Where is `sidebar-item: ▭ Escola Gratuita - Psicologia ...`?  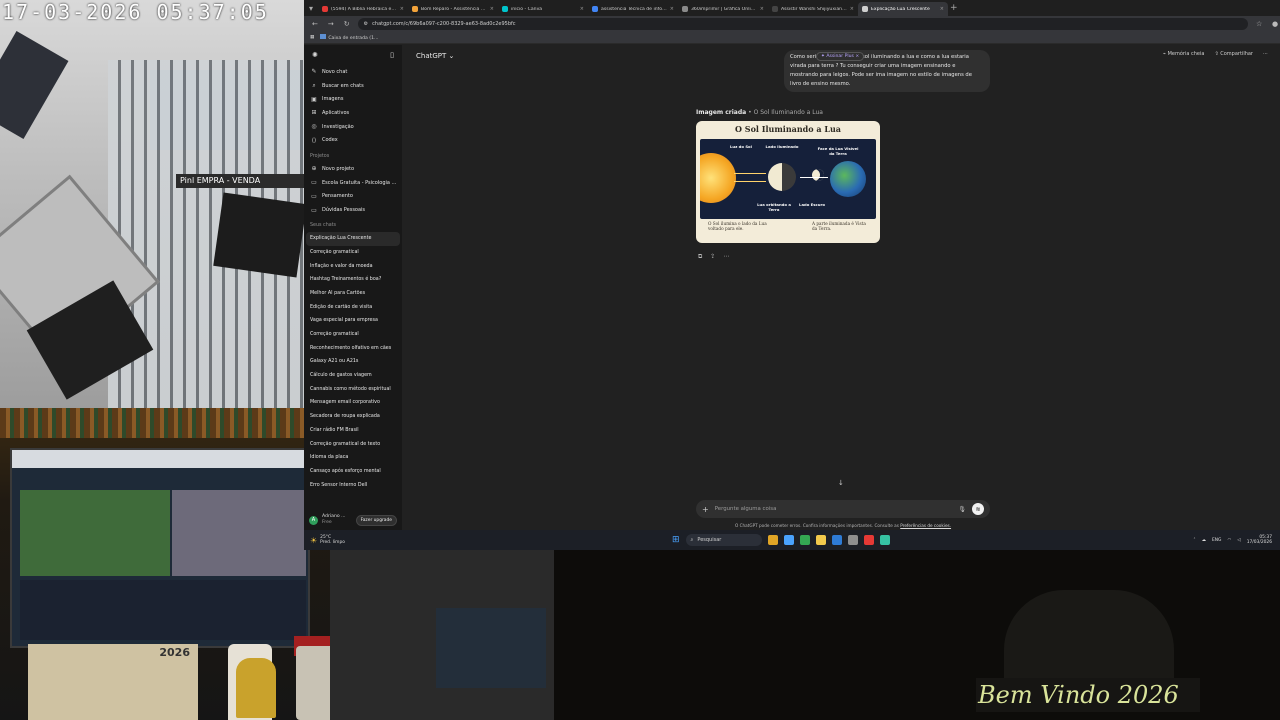
sidebar-item: ▭ Escola Gratuita - Psicologia ... is located at coordinates (353, 183).